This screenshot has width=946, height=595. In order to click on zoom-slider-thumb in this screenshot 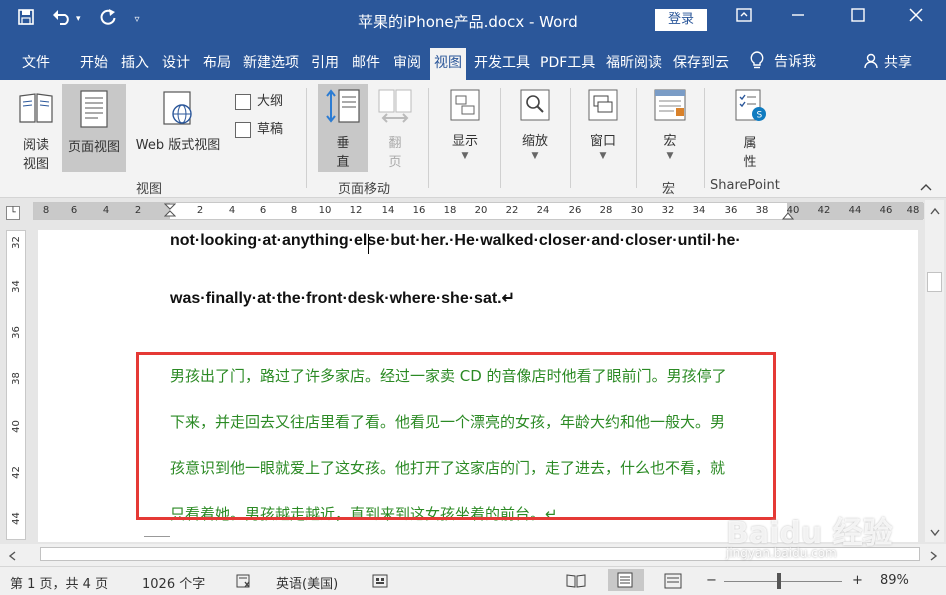, I will do `click(779, 581)`.